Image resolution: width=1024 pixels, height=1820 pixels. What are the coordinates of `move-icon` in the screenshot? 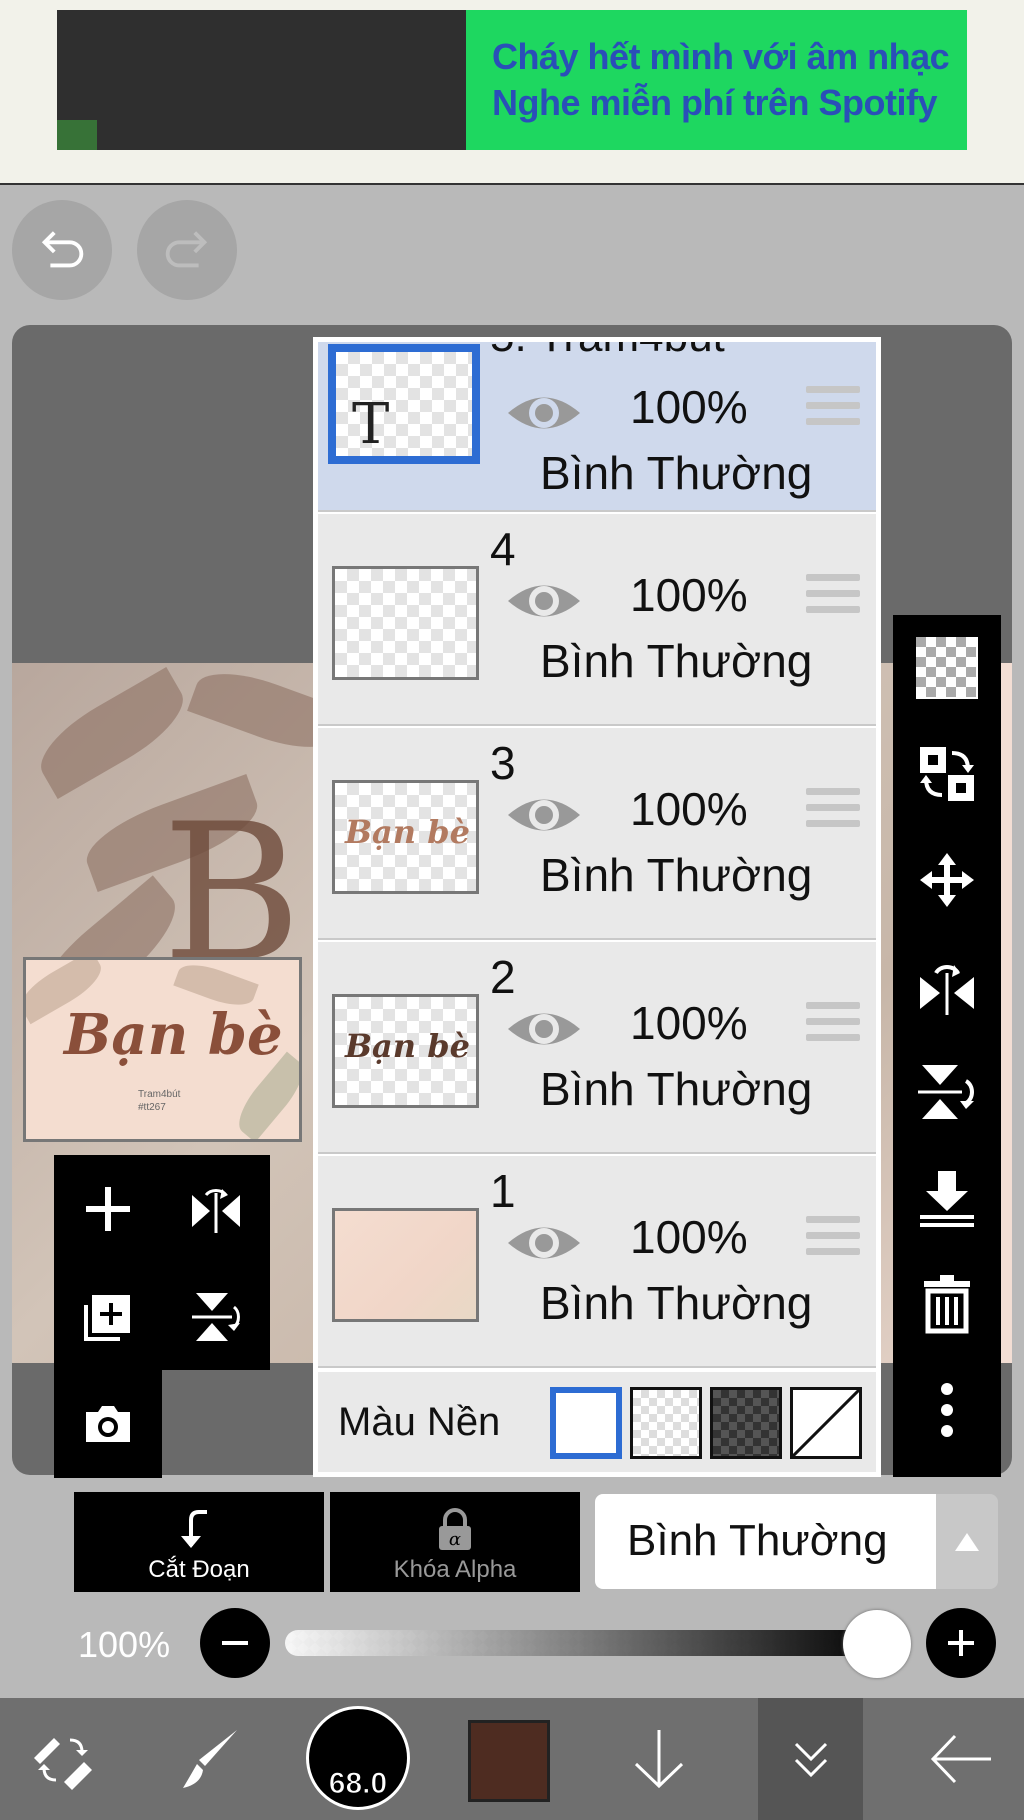 It's located at (947, 880).